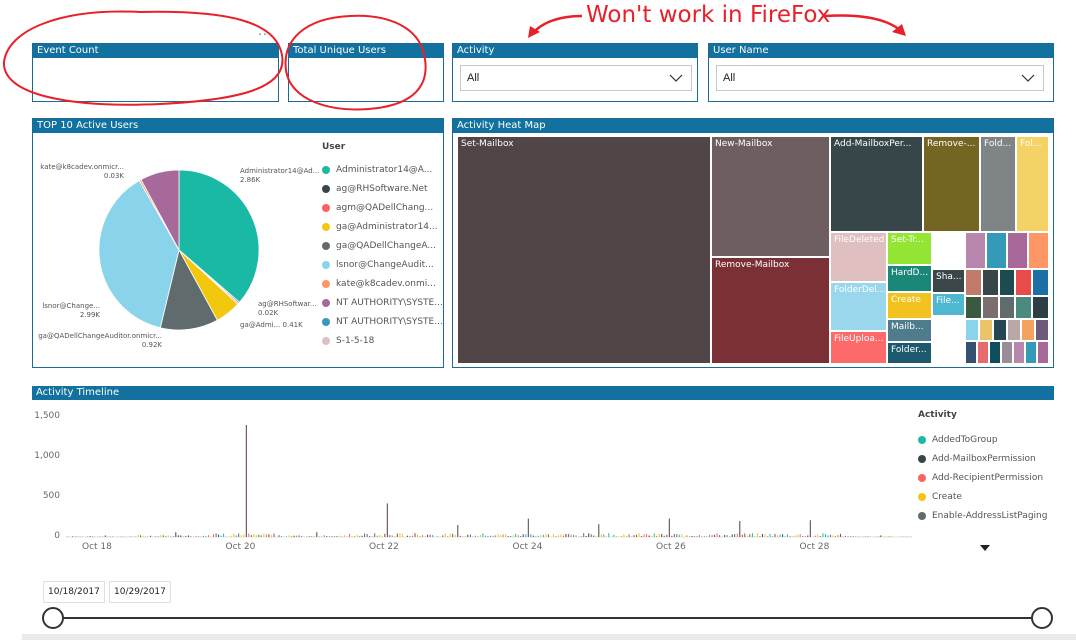  I want to click on timeline-legend-item: Add-RecipientPermission, so click(988, 477).